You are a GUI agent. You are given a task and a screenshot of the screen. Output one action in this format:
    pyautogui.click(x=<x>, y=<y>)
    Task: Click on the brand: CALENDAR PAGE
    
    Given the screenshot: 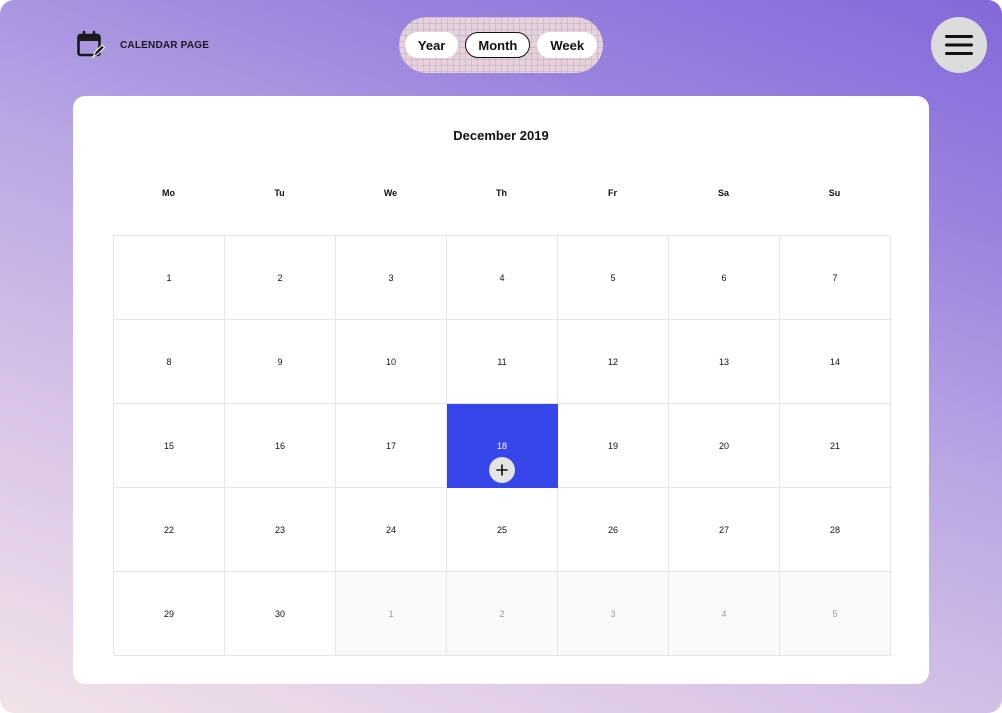 What is the action you would take?
    pyautogui.click(x=142, y=45)
    